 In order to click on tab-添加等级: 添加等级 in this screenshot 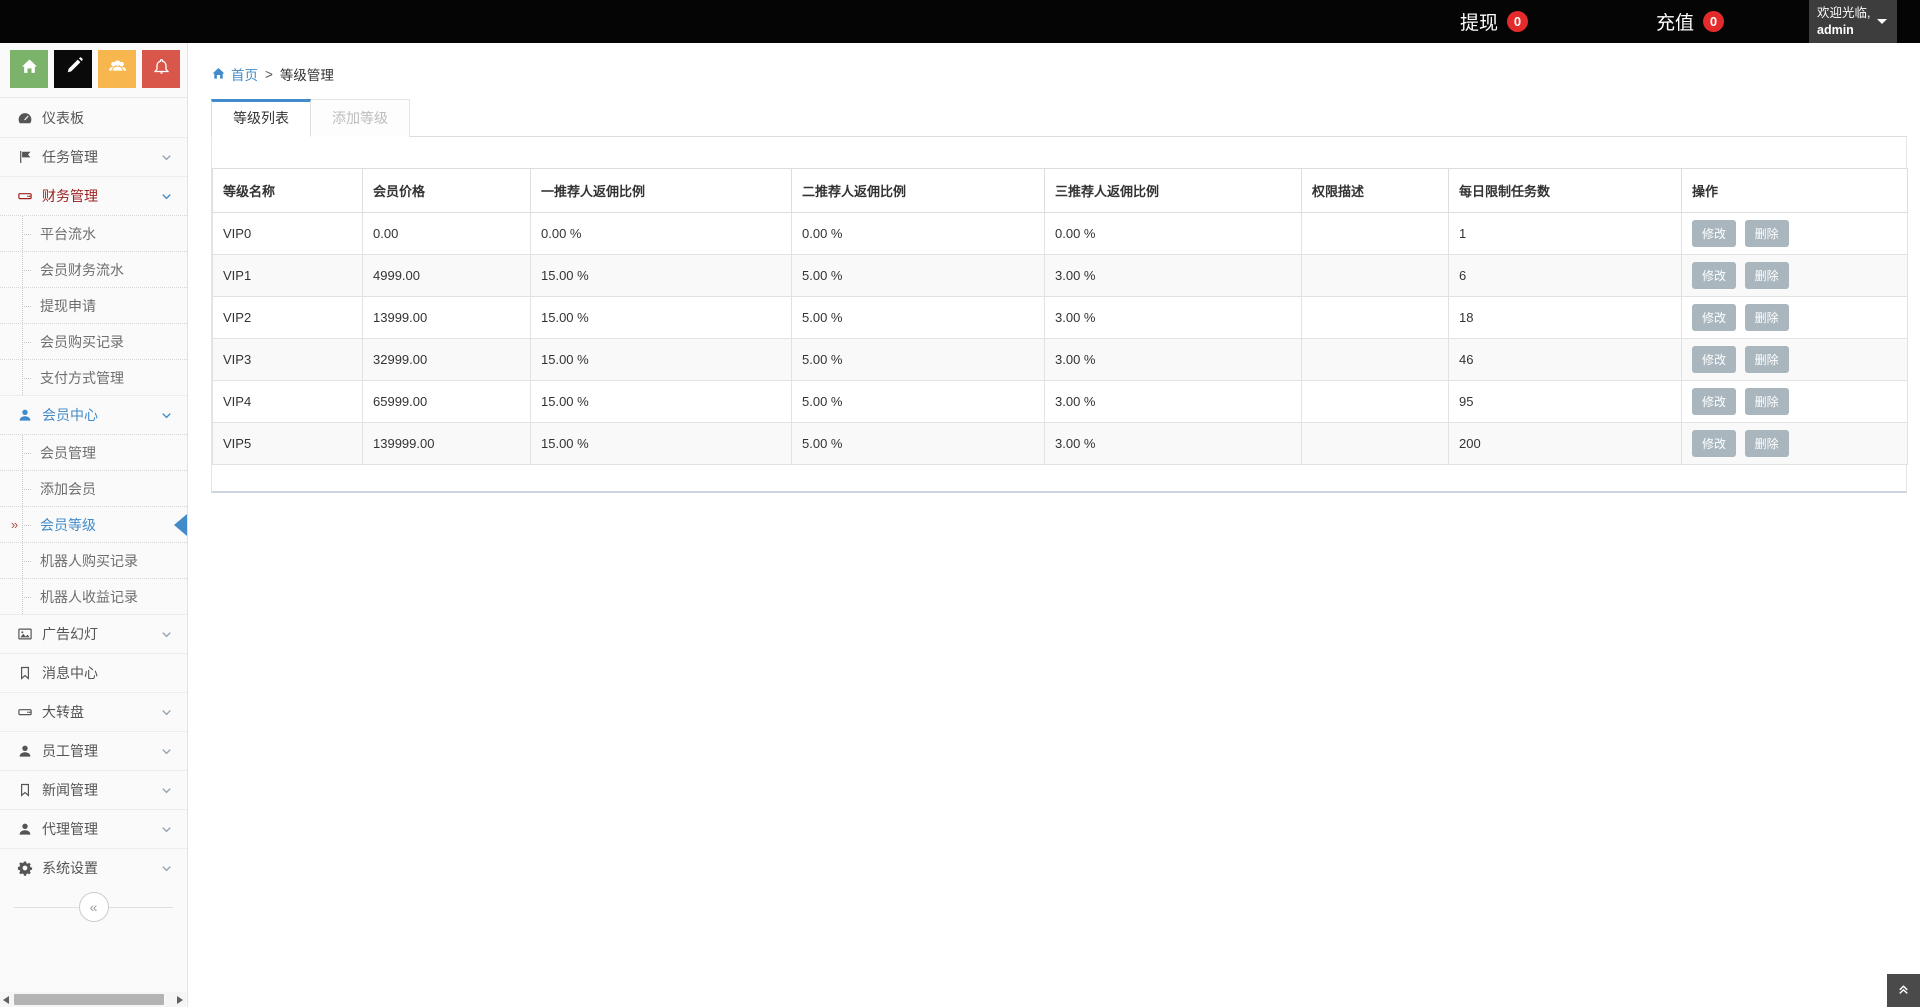, I will do `click(360, 118)`.